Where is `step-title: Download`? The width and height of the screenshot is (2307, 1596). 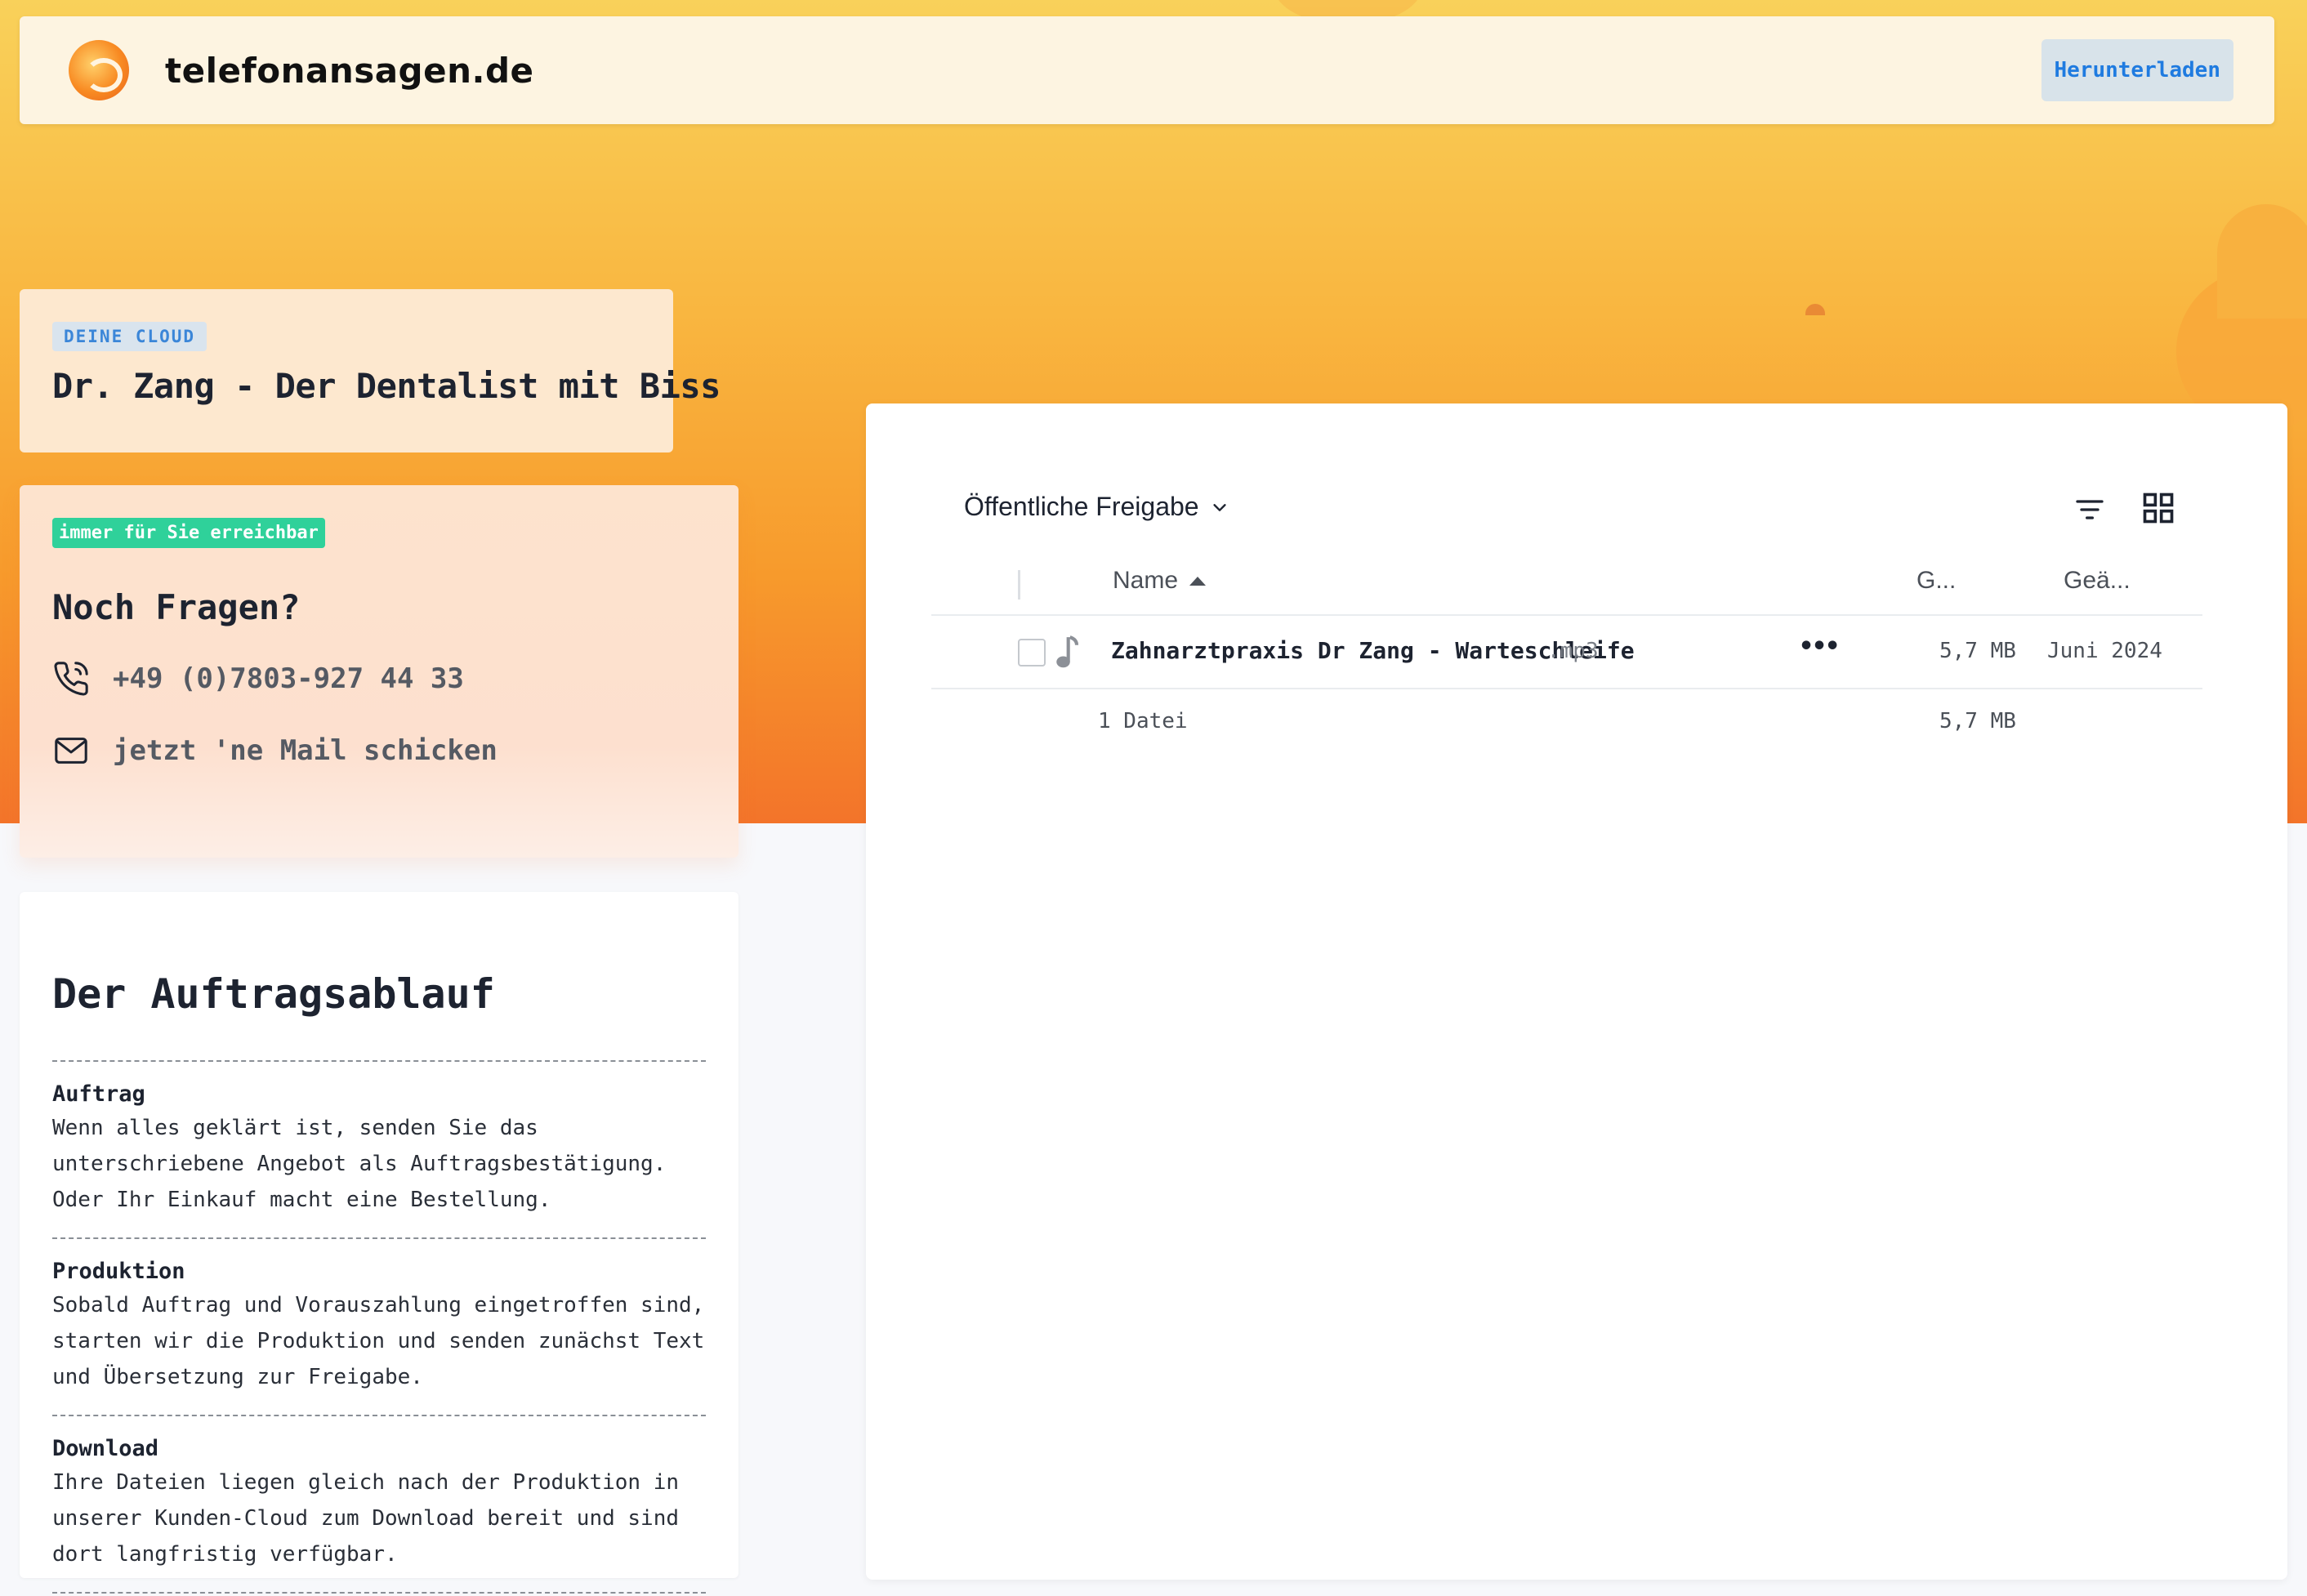 step-title: Download is located at coordinates (105, 1448).